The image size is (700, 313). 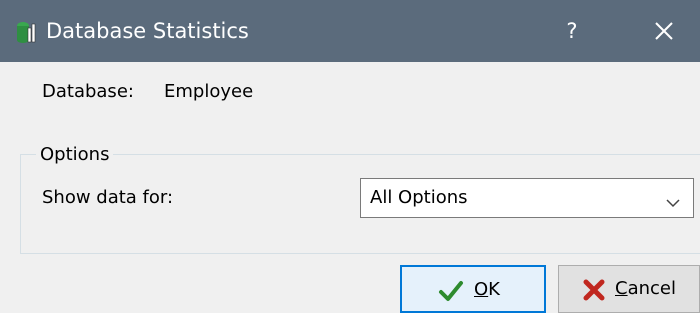 I want to click on options-group-label: Options, so click(x=75, y=155).